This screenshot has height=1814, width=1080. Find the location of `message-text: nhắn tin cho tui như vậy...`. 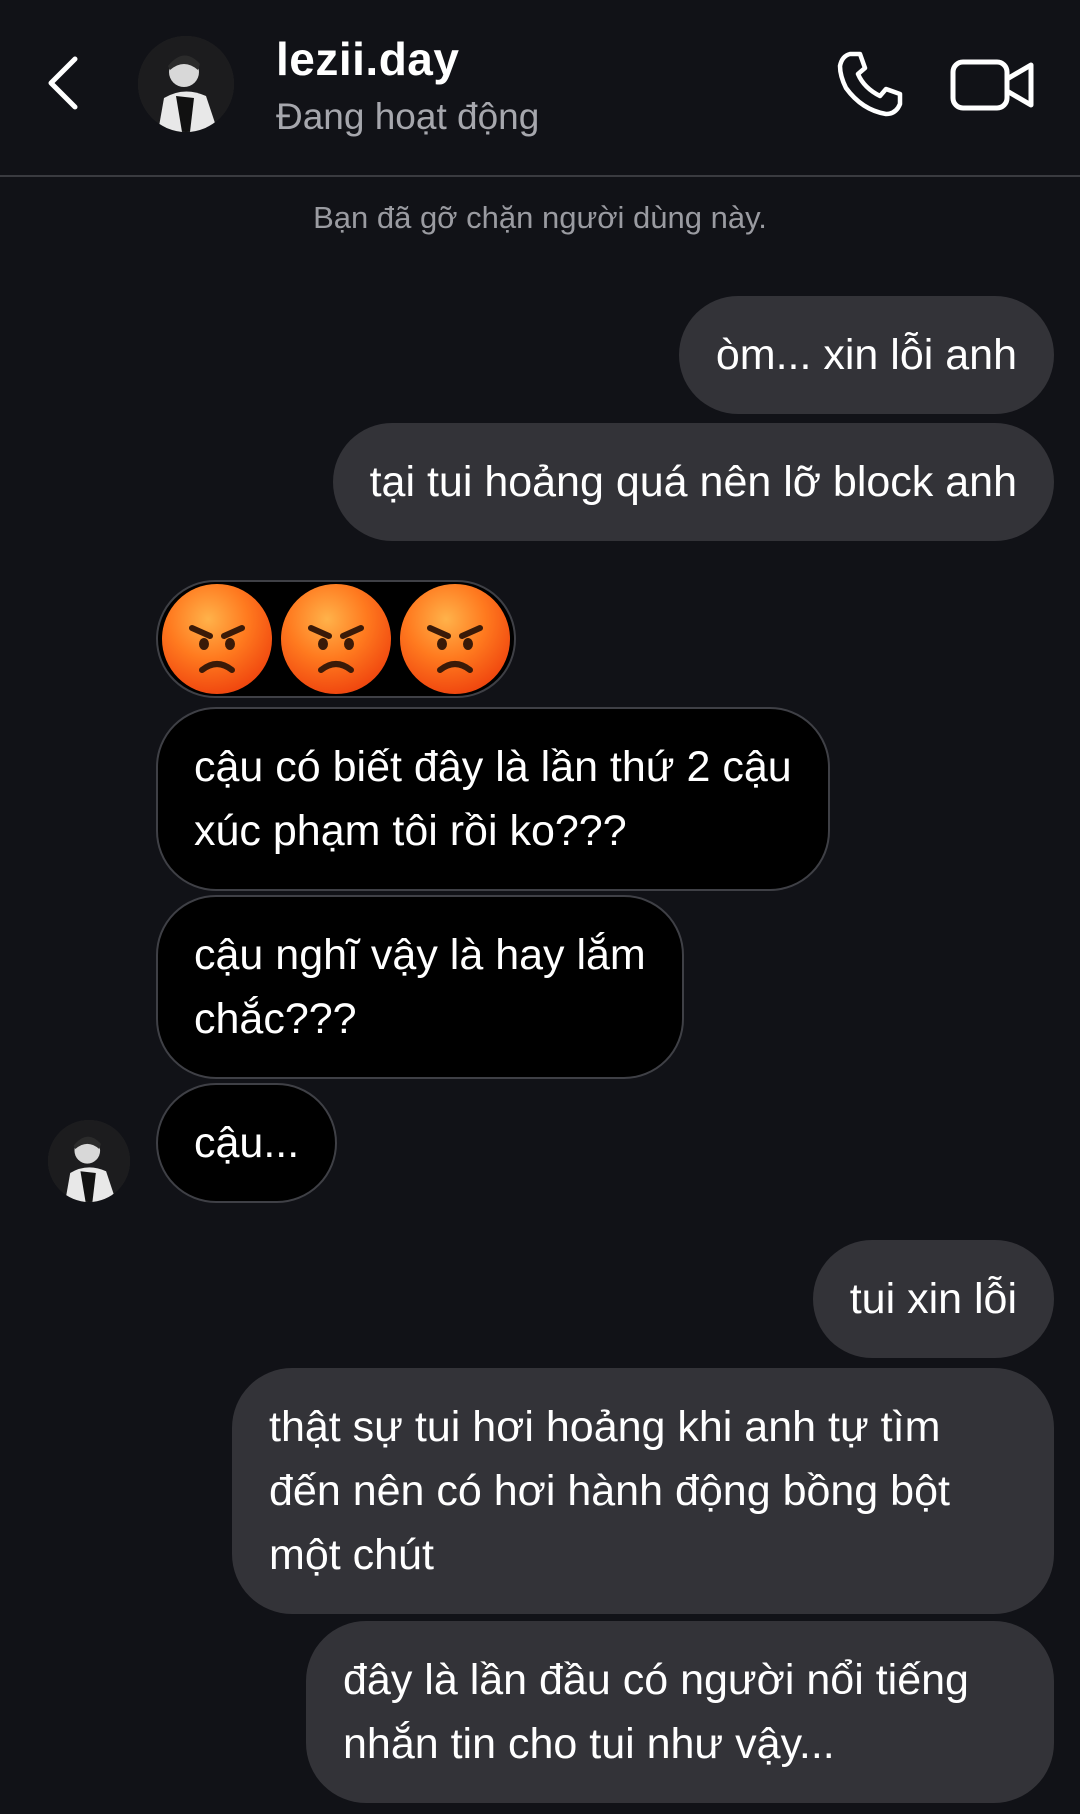

message-text: nhắn tin cho tui như vậy... is located at coordinates (589, 1744).